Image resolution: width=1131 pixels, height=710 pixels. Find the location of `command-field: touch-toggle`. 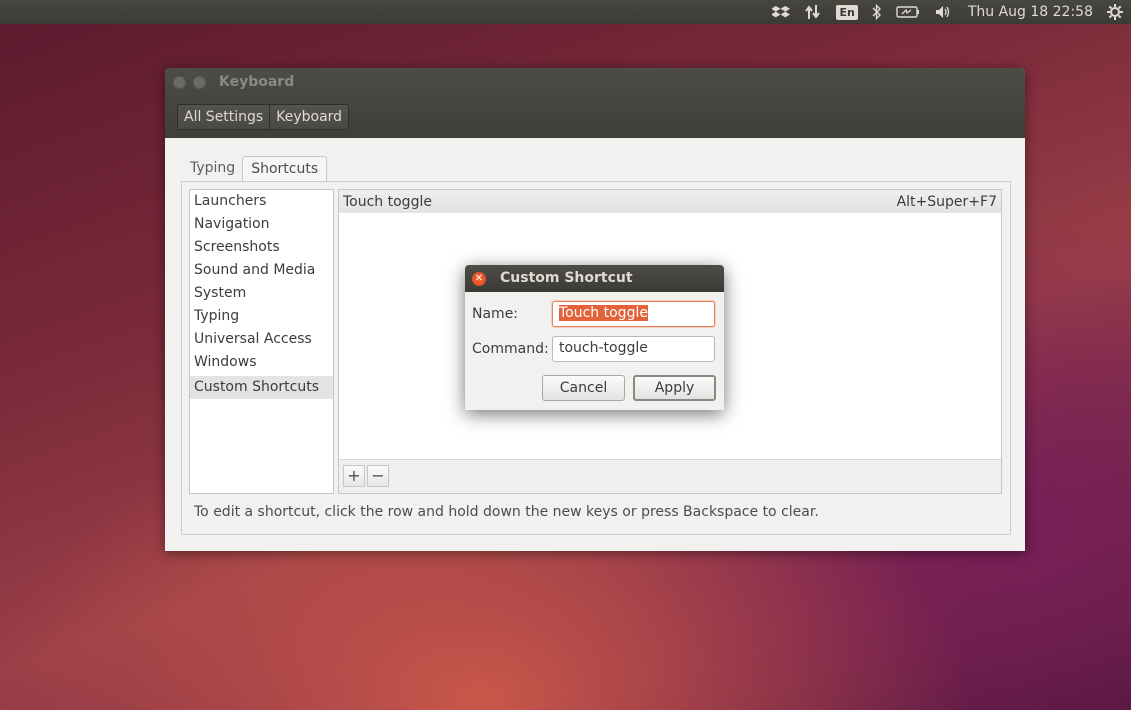

command-field: touch-toggle is located at coordinates (633, 349).